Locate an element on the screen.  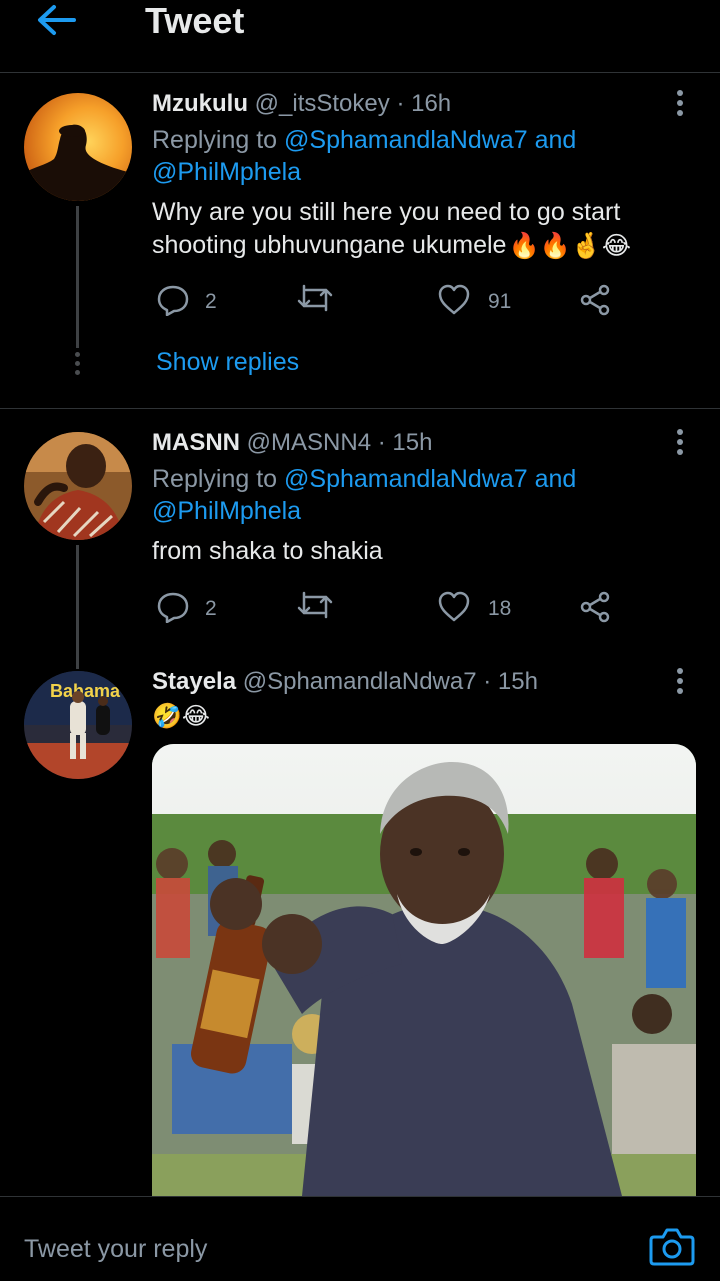
emoji: 🔥🔥🤞😂 is located at coordinates (570, 245).